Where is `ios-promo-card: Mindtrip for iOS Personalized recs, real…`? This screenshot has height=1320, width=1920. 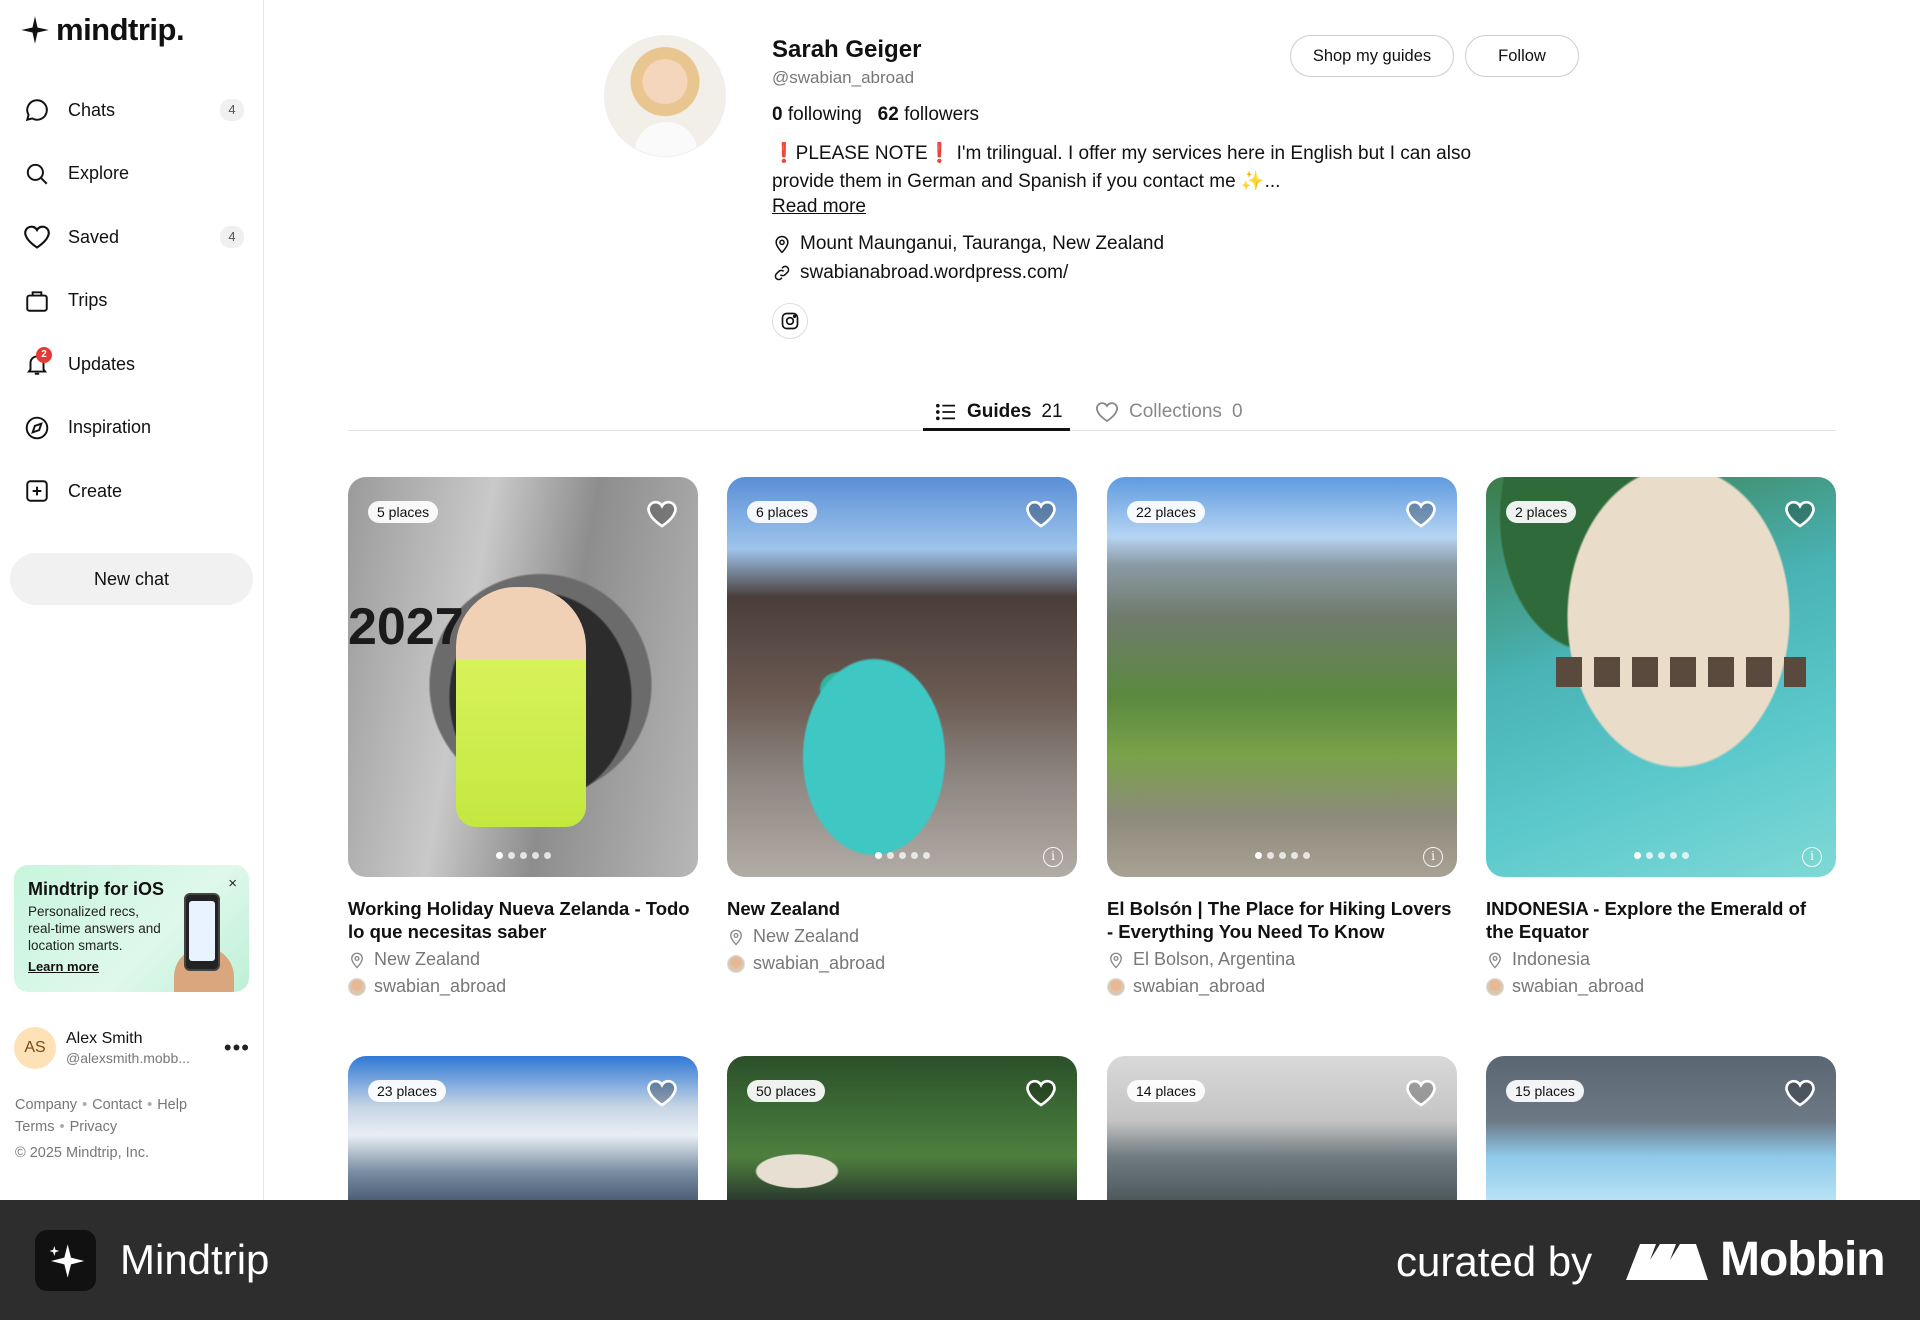 ios-promo-card: Mindtrip for iOS Personalized recs, real… is located at coordinates (131, 928).